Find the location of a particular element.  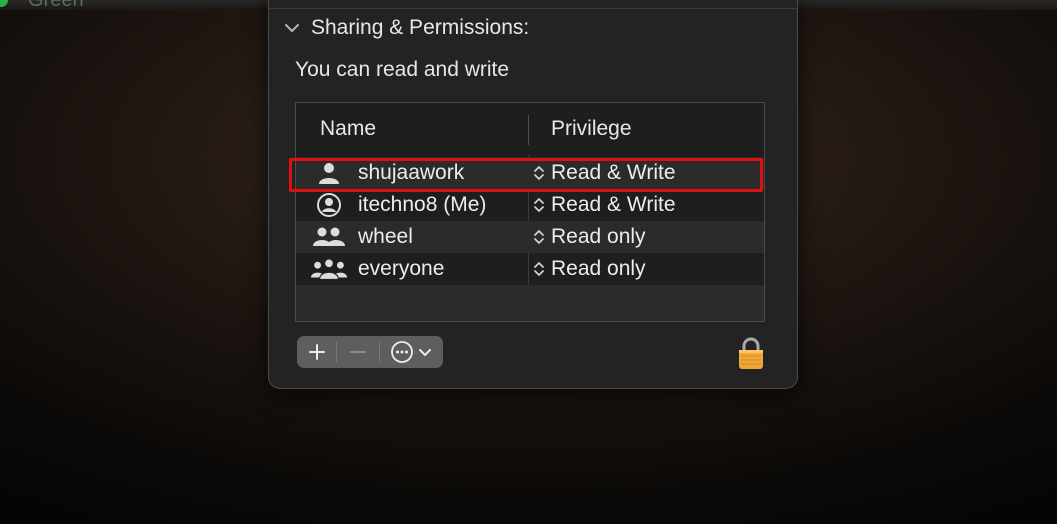

column-divider is located at coordinates (528, 130).